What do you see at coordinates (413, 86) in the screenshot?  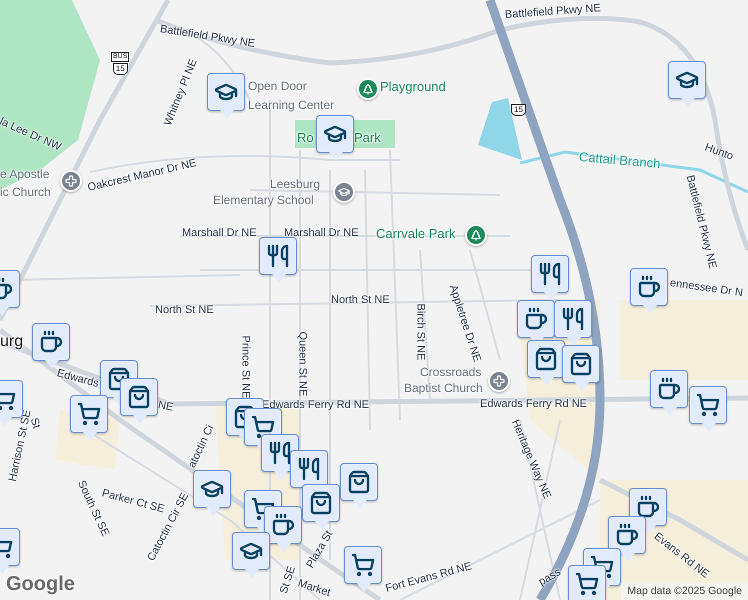 I see `park-label: Playground` at bounding box center [413, 86].